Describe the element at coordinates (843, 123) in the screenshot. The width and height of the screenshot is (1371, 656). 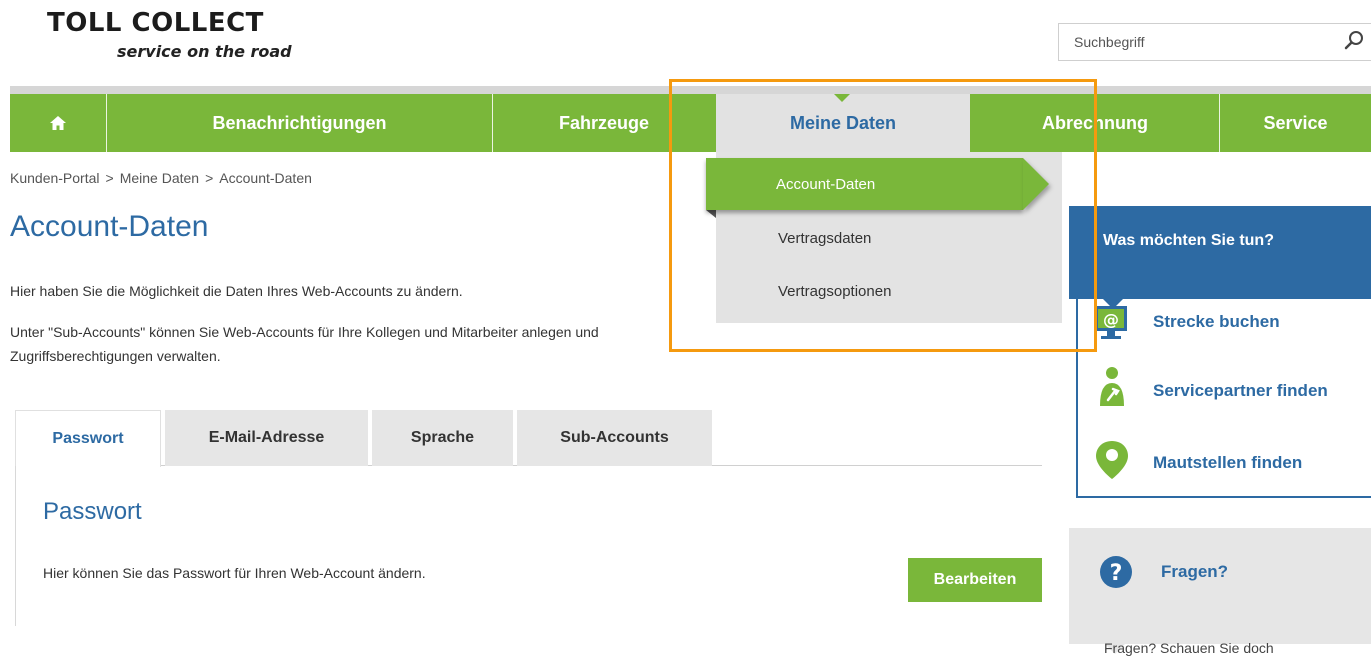
I see `nav-meine-daten: Meine Daten` at that location.